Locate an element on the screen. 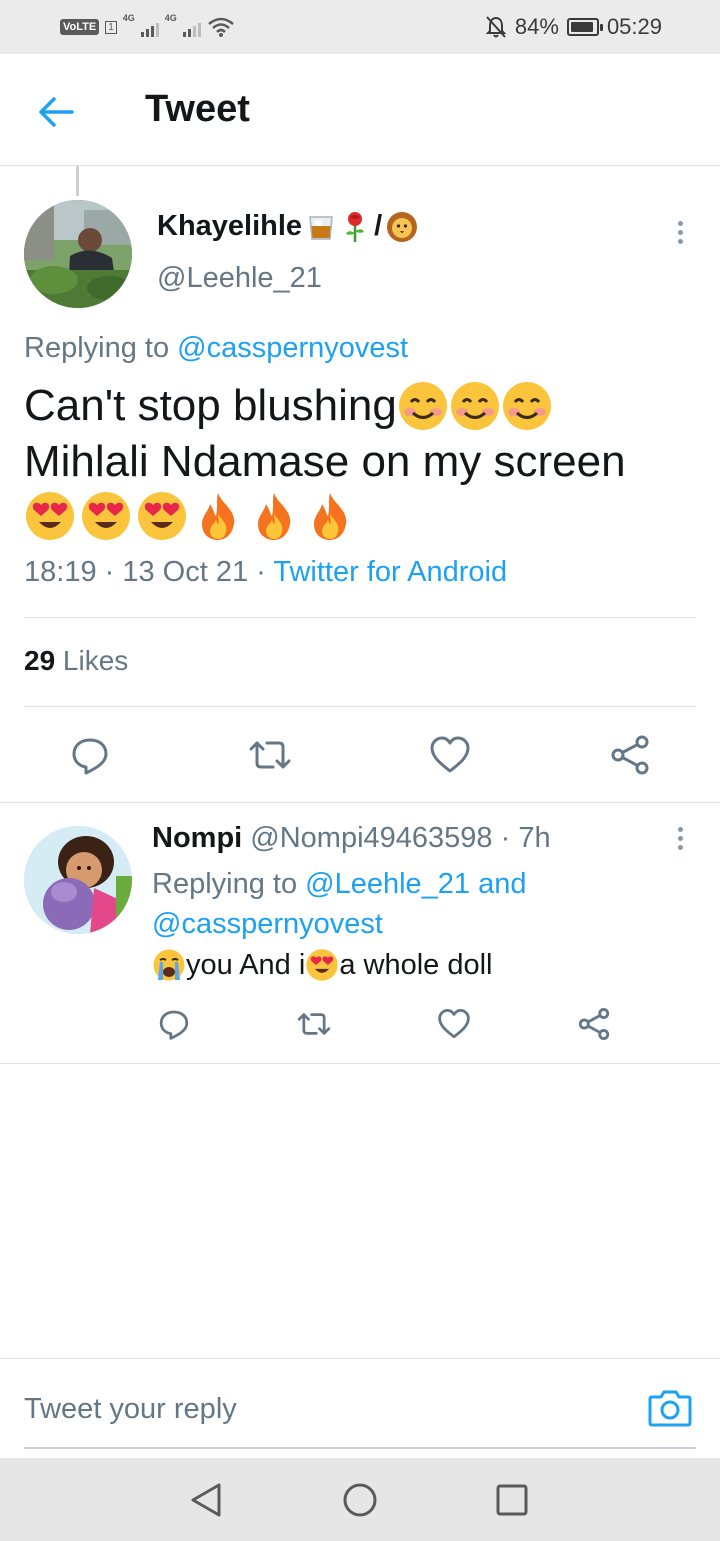 The height and width of the screenshot is (1541, 720). signal-icon: 4G is located at coordinates (141, 25).